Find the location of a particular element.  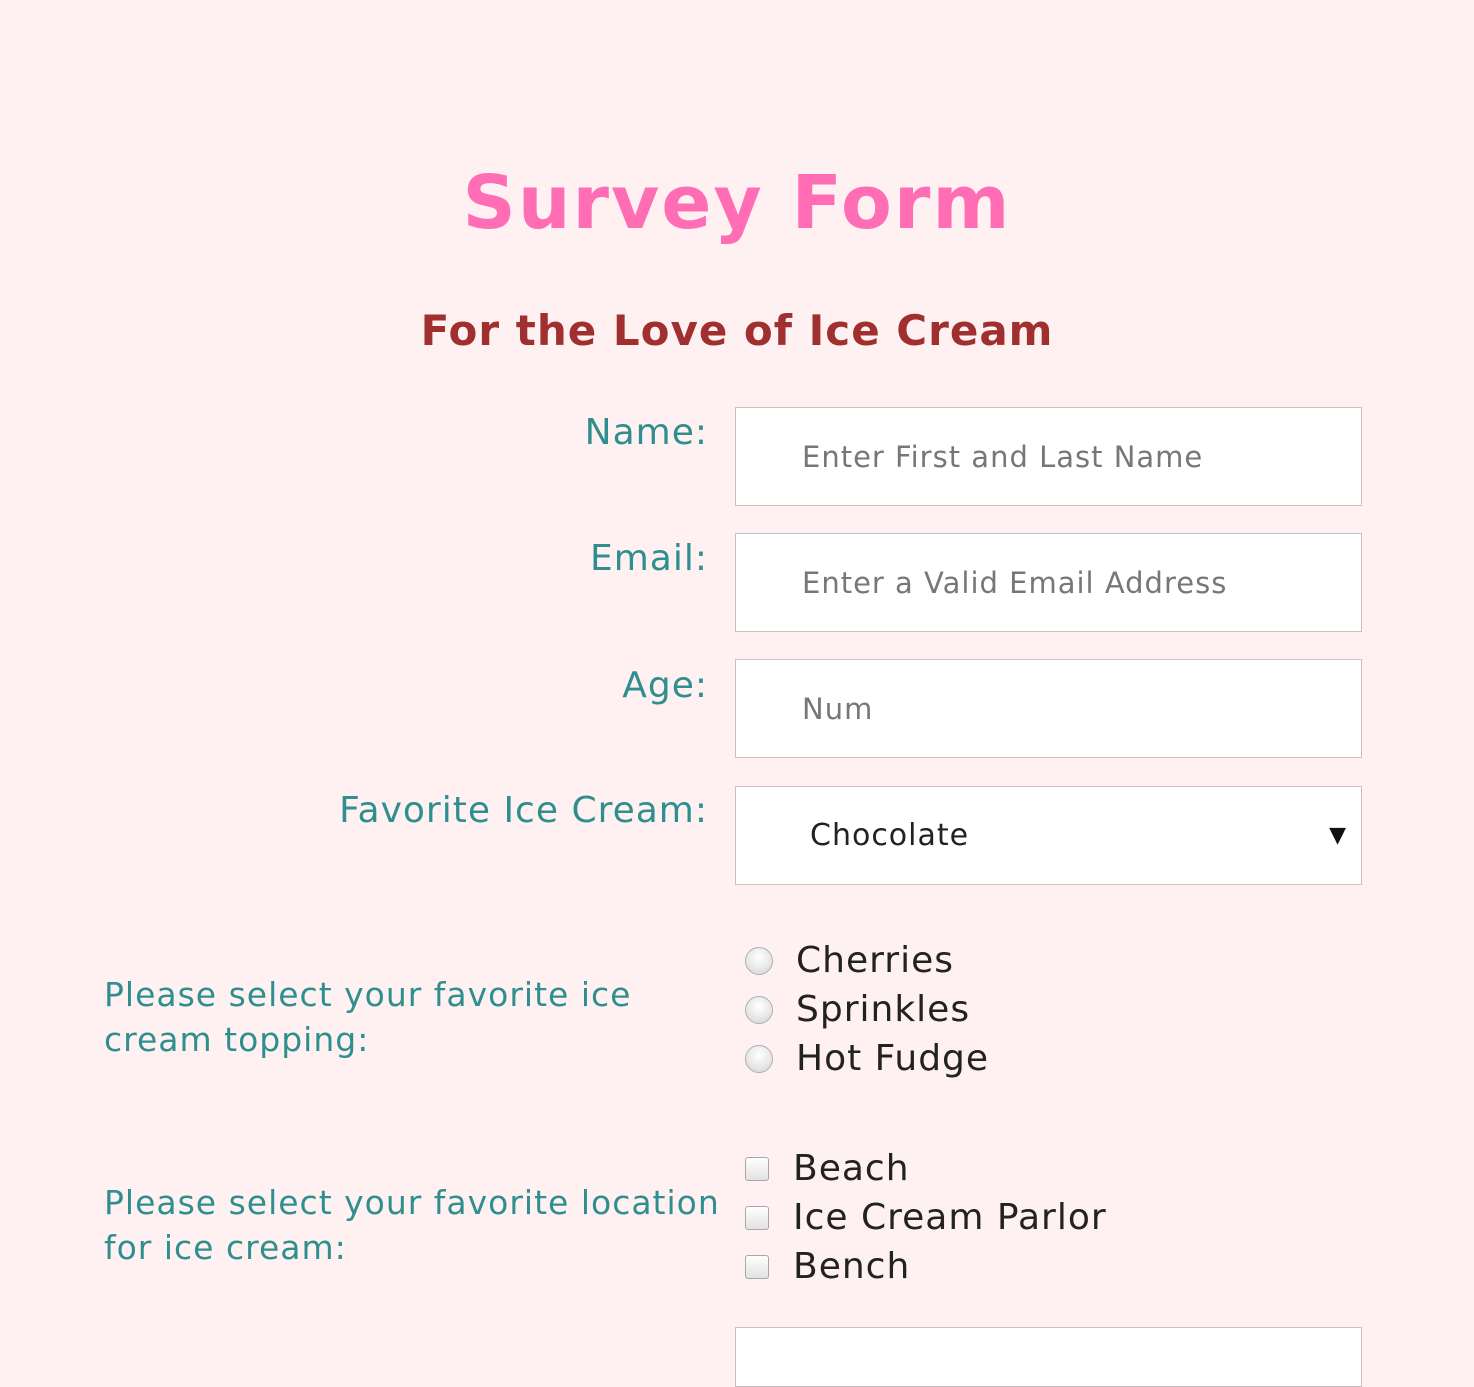

topping-option-cherries: Cherries is located at coordinates (849, 960).